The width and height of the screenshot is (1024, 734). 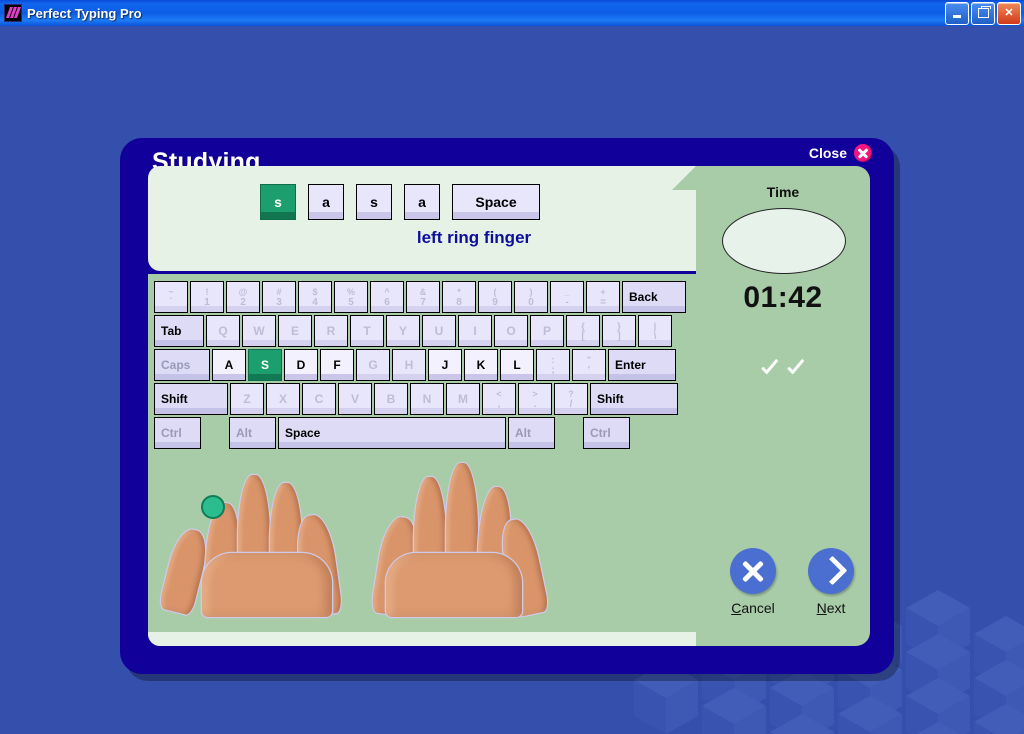 I want to click on key-bottom-label: ,, so click(x=499, y=404).